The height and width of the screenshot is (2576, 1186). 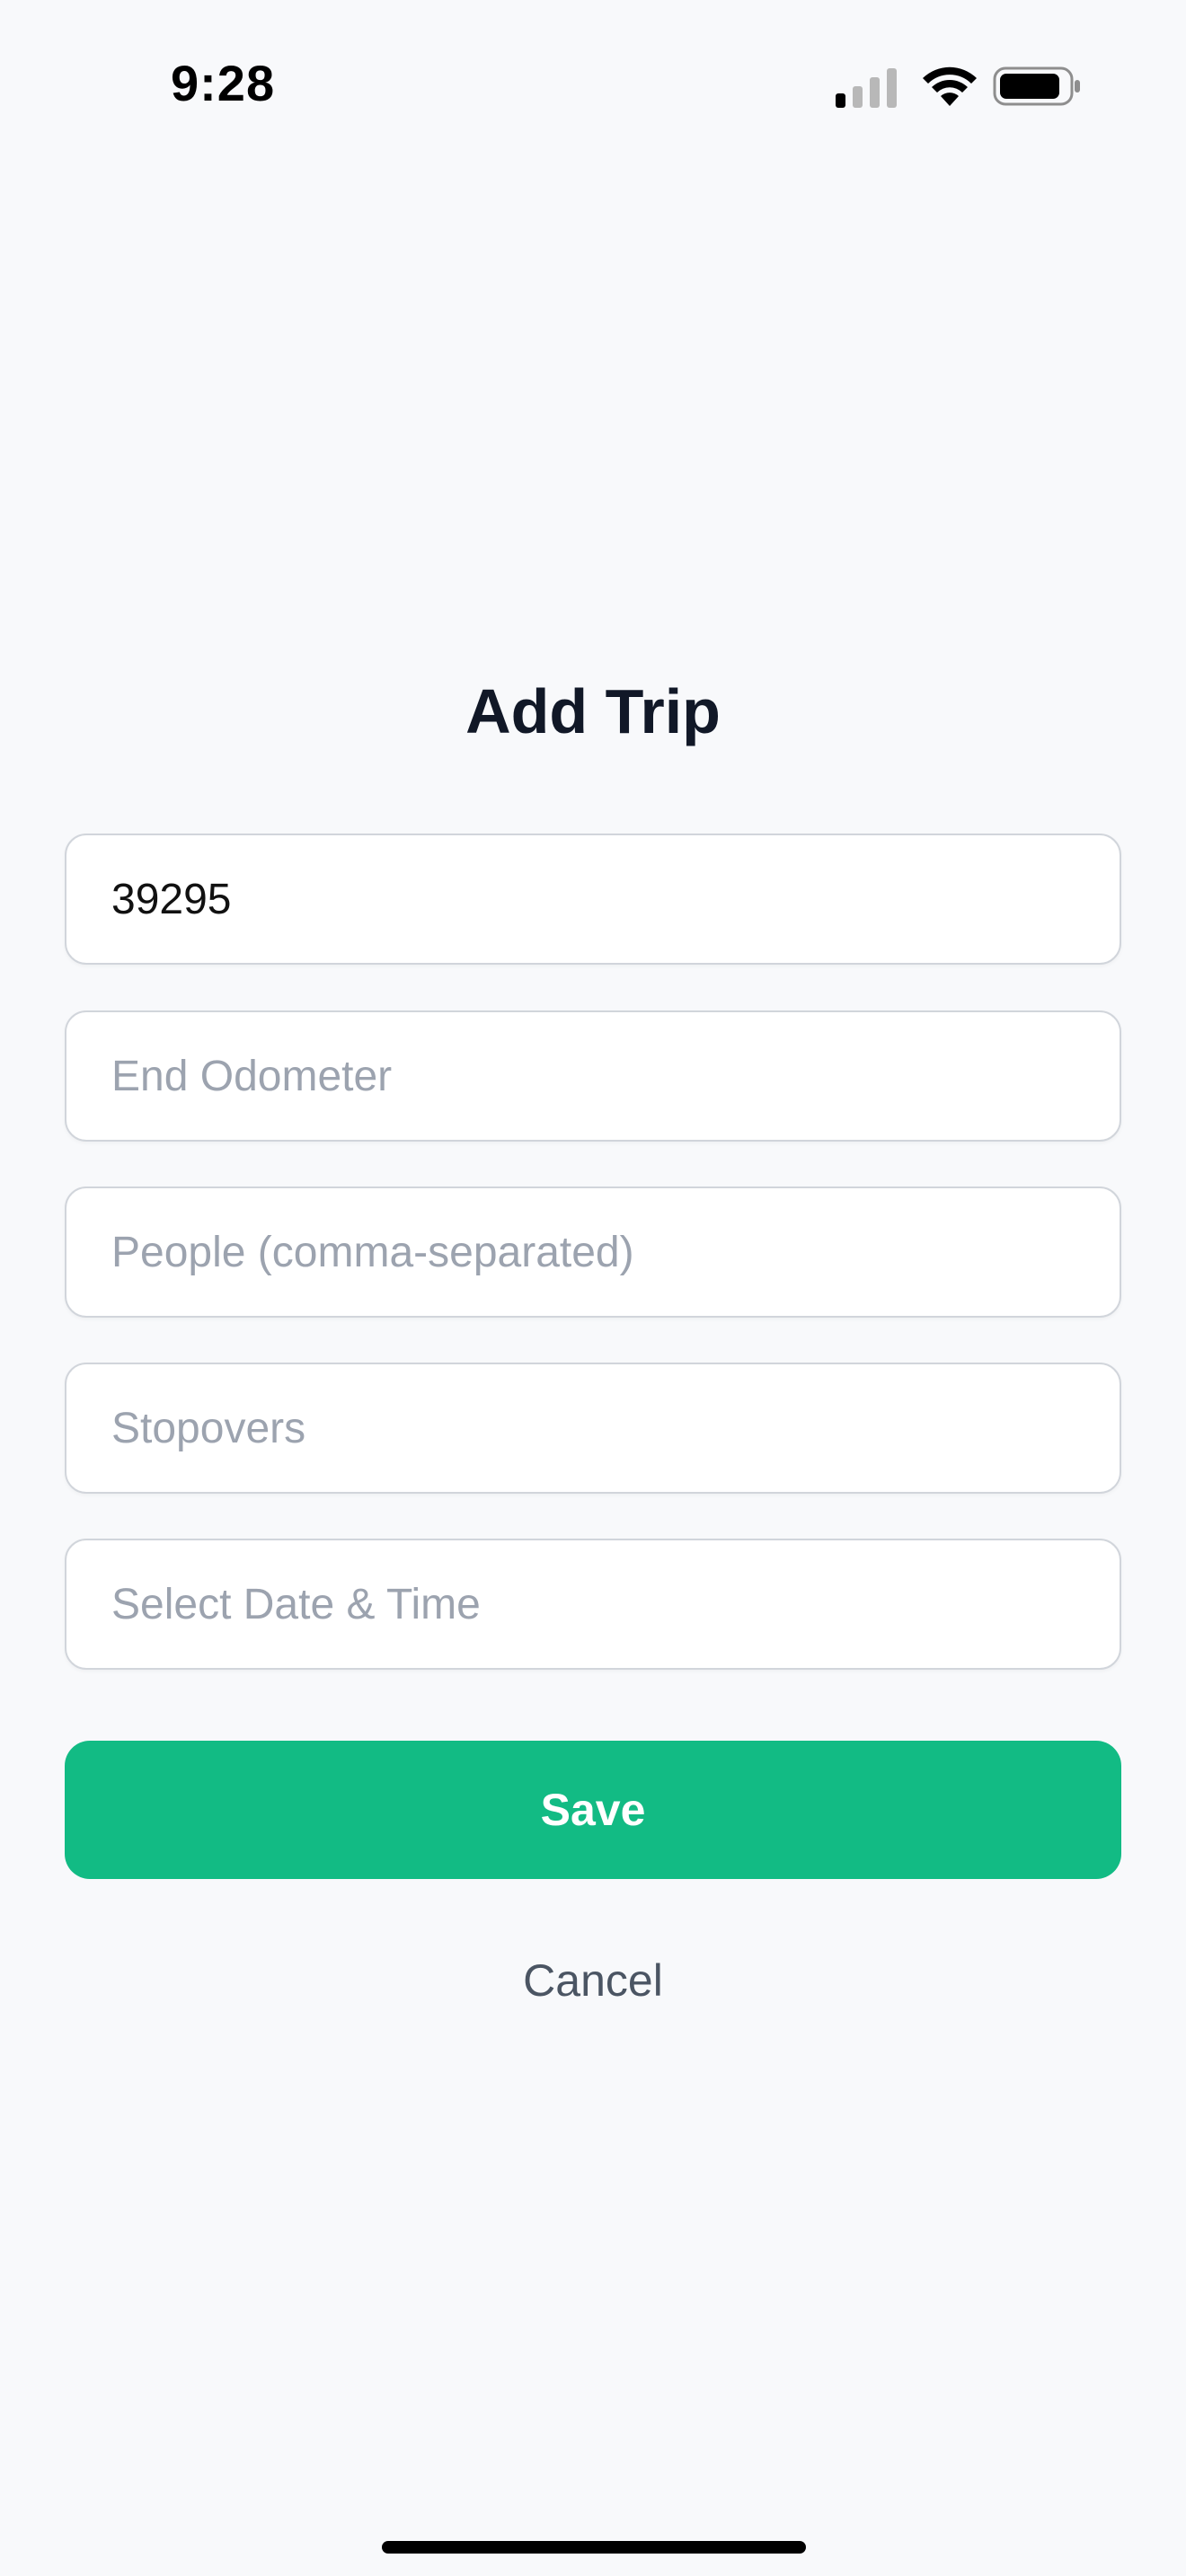 I want to click on save-button: Save, so click(x=593, y=1810).